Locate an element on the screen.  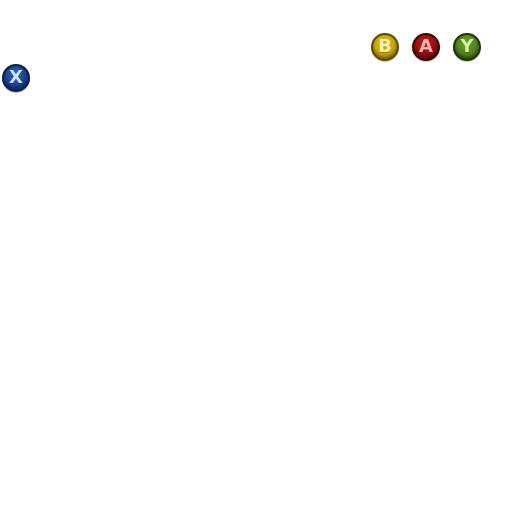
x-button-icon: X is located at coordinates (16, 78).